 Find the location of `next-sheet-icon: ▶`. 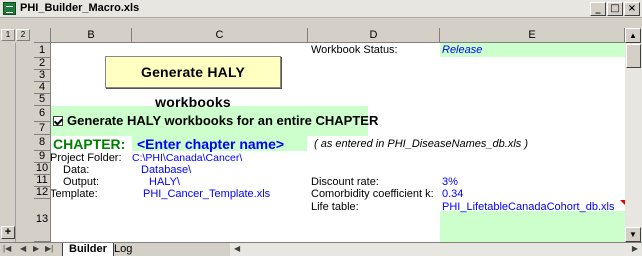

next-sheet-icon: ▶ is located at coordinates (36, 248).